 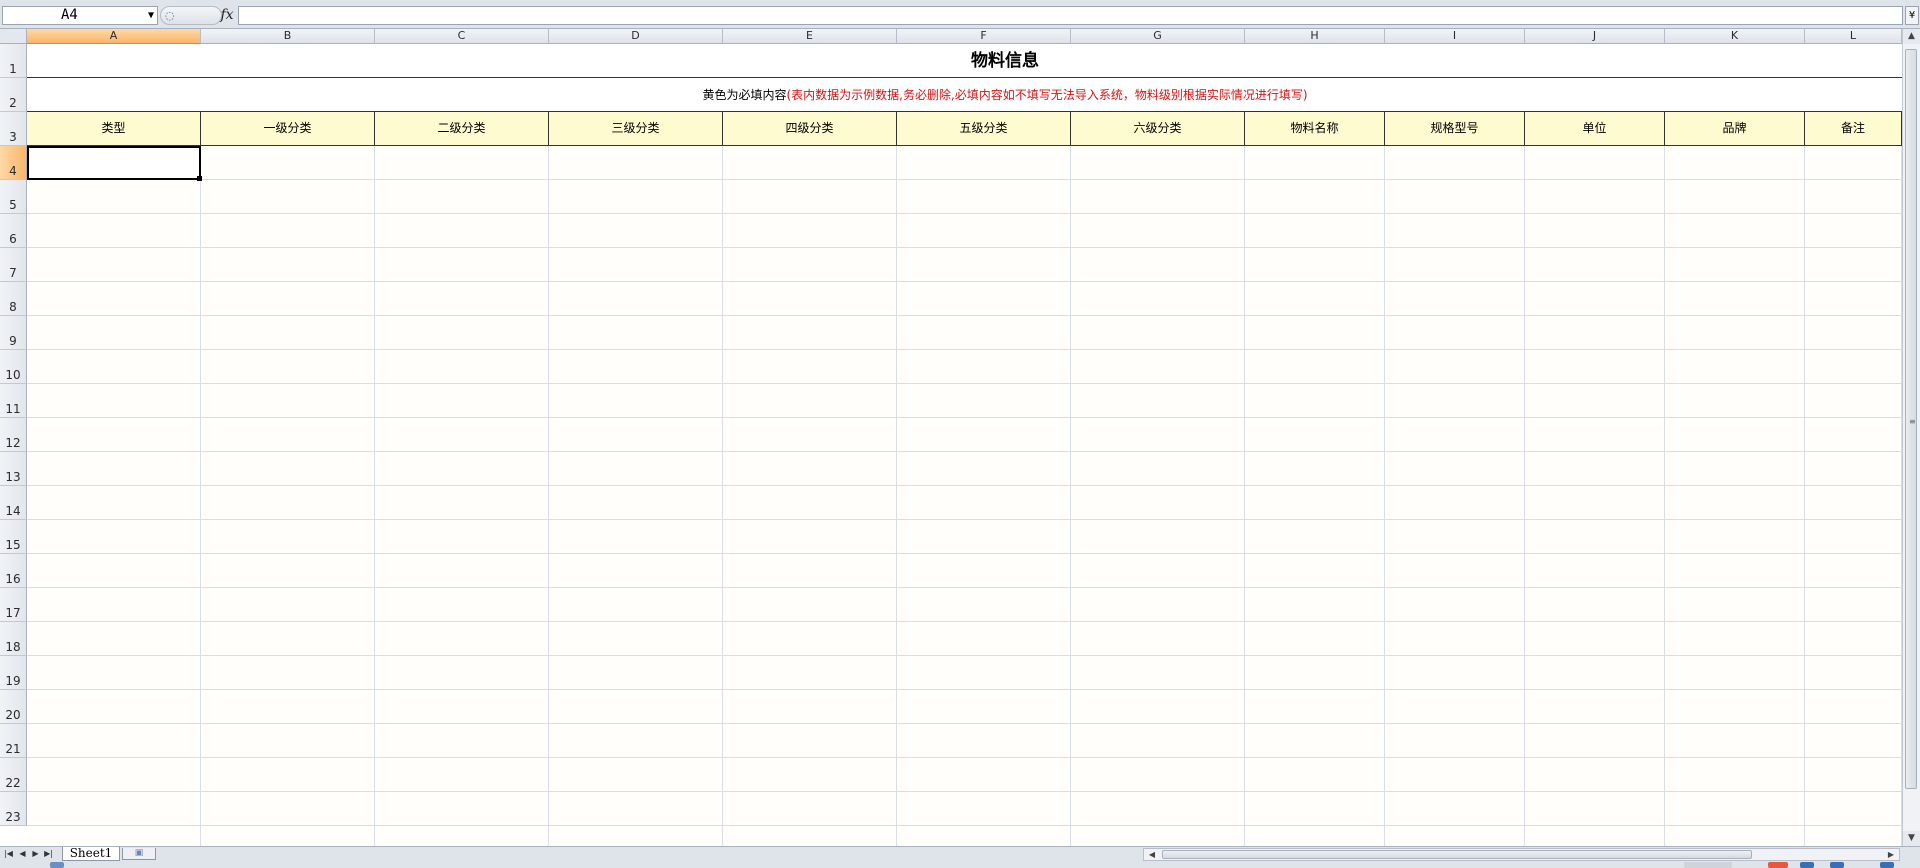 What do you see at coordinates (1595, 36) in the screenshot?
I see `column-header-j: J` at bounding box center [1595, 36].